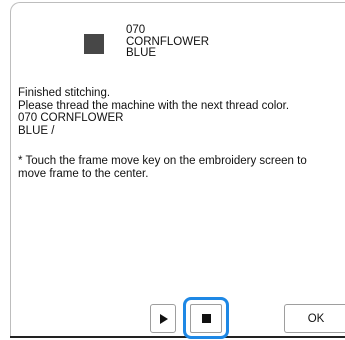 Image resolution: width=345 pixels, height=340 pixels. I want to click on play-button, so click(163, 318).